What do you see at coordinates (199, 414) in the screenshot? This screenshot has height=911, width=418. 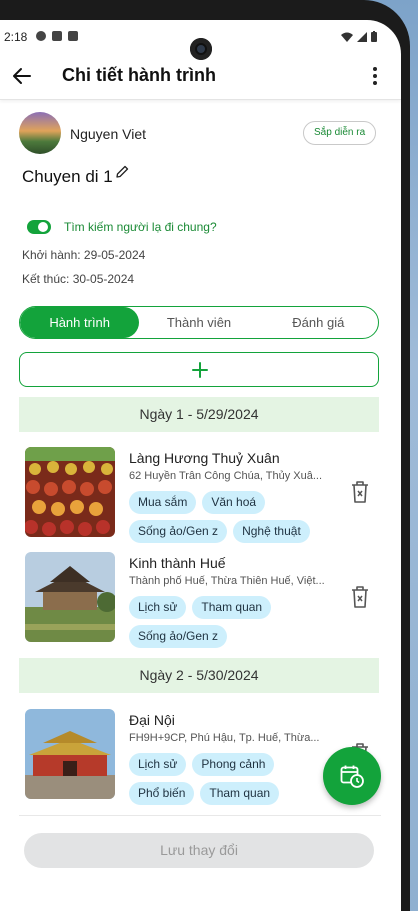 I see `day-header: Ngày 1 - 5/29/2024` at bounding box center [199, 414].